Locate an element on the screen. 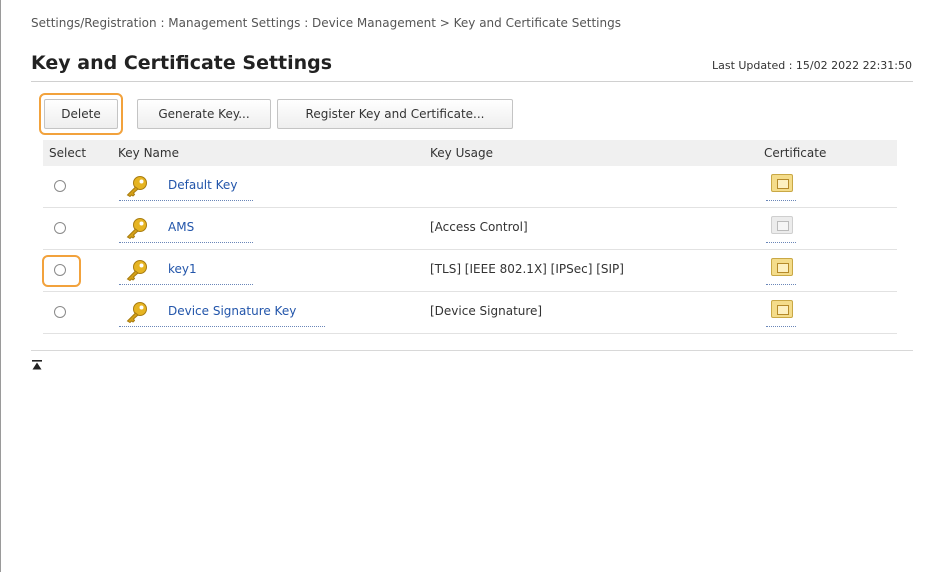 This screenshot has height=572, width=936. table-row: key1 [TLS] [IEEE 802.1X] [IPSec] [SIP] is located at coordinates (470, 271).